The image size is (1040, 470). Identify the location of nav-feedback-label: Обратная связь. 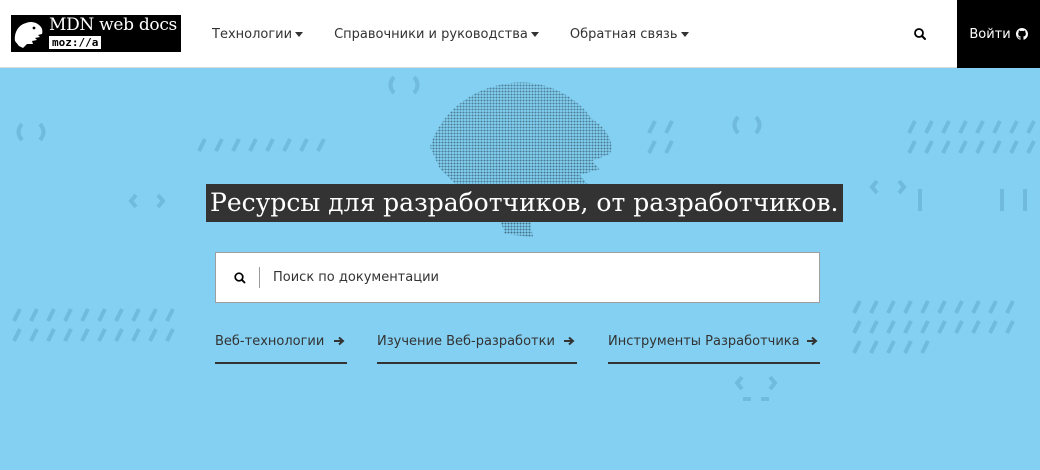
(623, 34).